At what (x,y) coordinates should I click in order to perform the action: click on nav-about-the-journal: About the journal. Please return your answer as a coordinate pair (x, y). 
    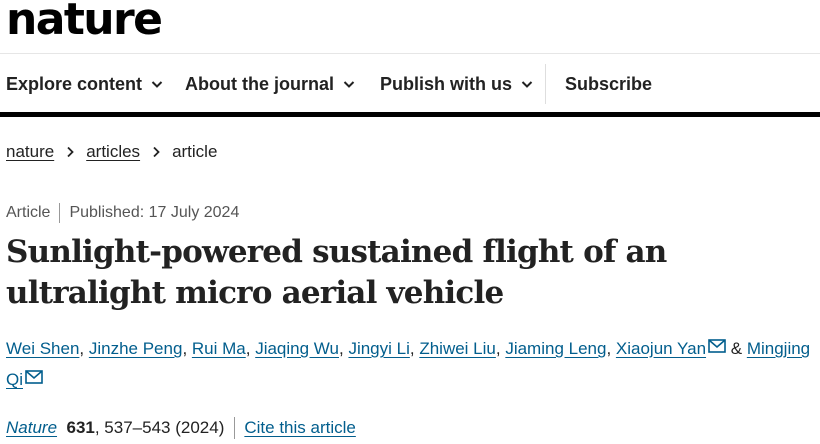
    Looking at the image, I should click on (271, 84).